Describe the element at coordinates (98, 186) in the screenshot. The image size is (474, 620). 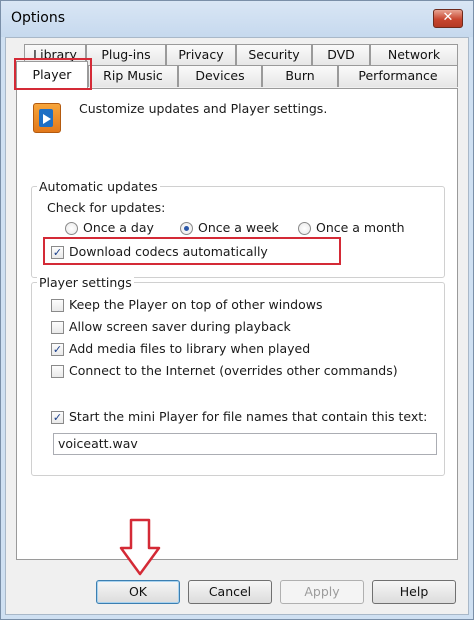
I see `automatic-updates-label: Automatic updates` at that location.